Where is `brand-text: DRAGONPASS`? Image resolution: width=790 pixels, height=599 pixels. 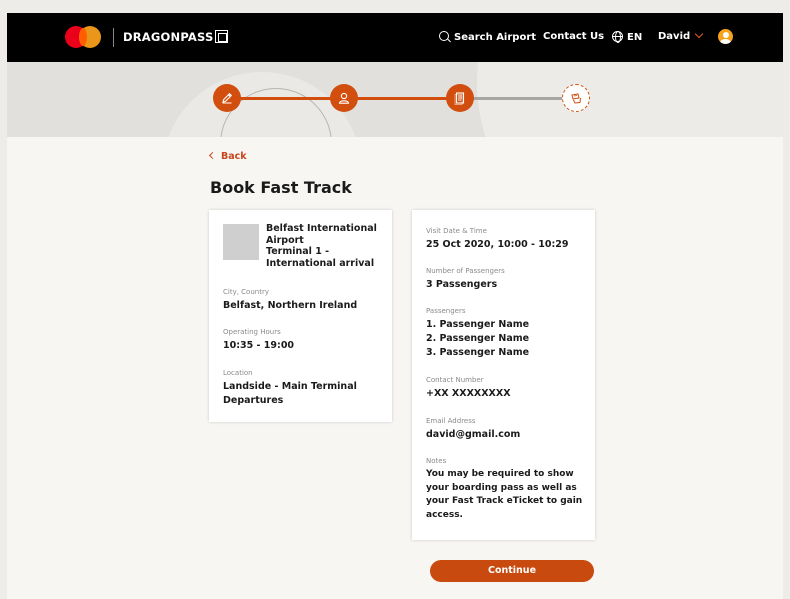
brand-text: DRAGONPASS is located at coordinates (168, 37).